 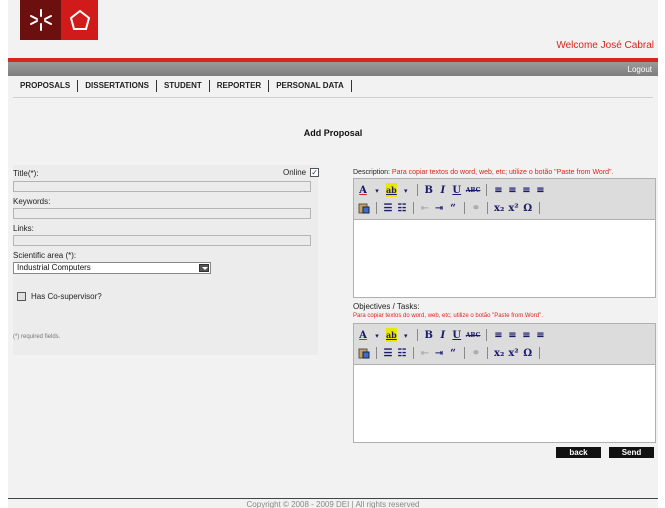 What do you see at coordinates (112, 268) in the screenshot?
I see `scientific-area-select: Industrial Computers` at bounding box center [112, 268].